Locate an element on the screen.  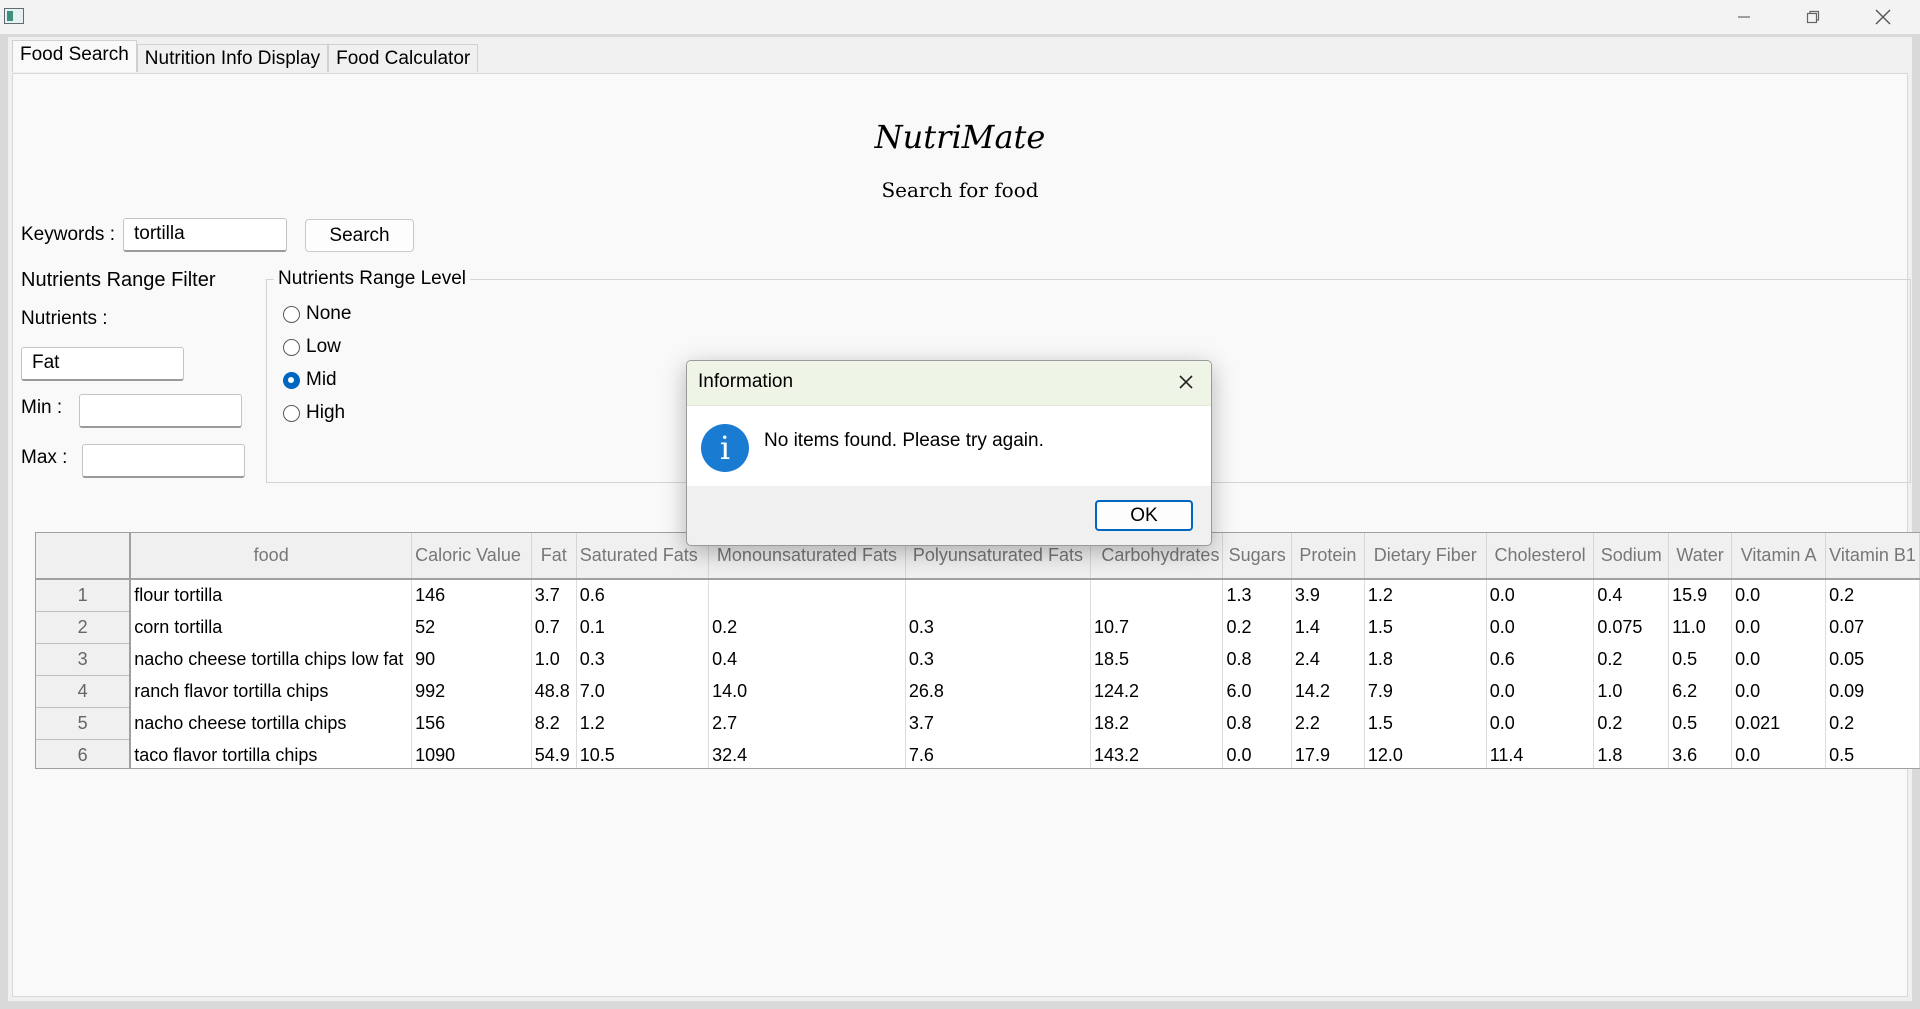
table-cell: ranch flavor tortilla chips is located at coordinates (271, 691).